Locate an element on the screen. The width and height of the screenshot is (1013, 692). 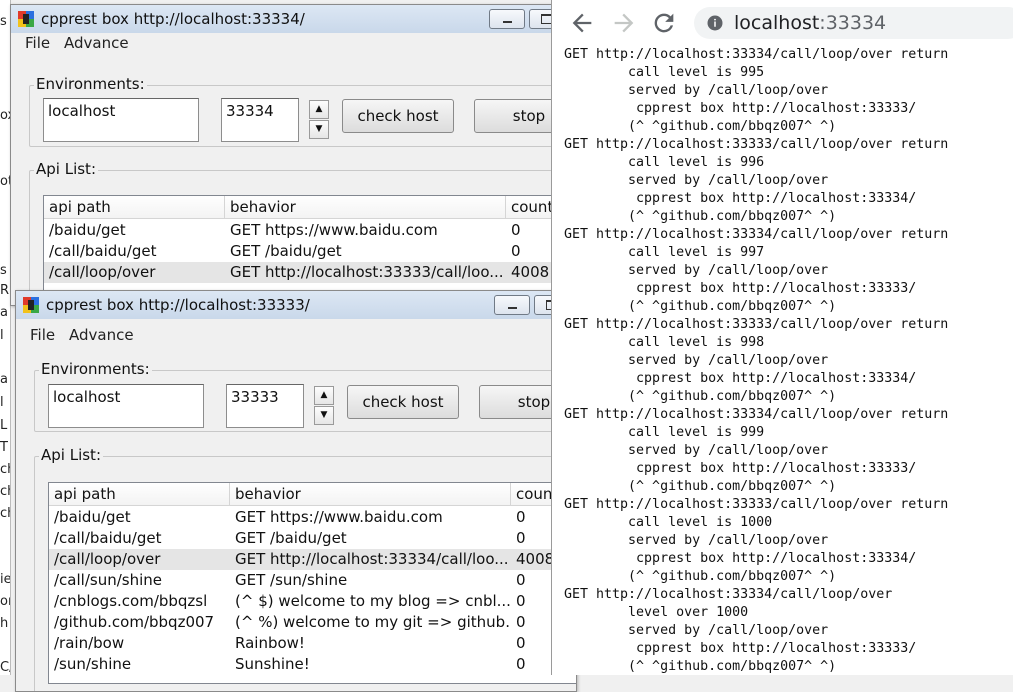
address-bar: localhost:33334 is located at coordinates (853, 23).